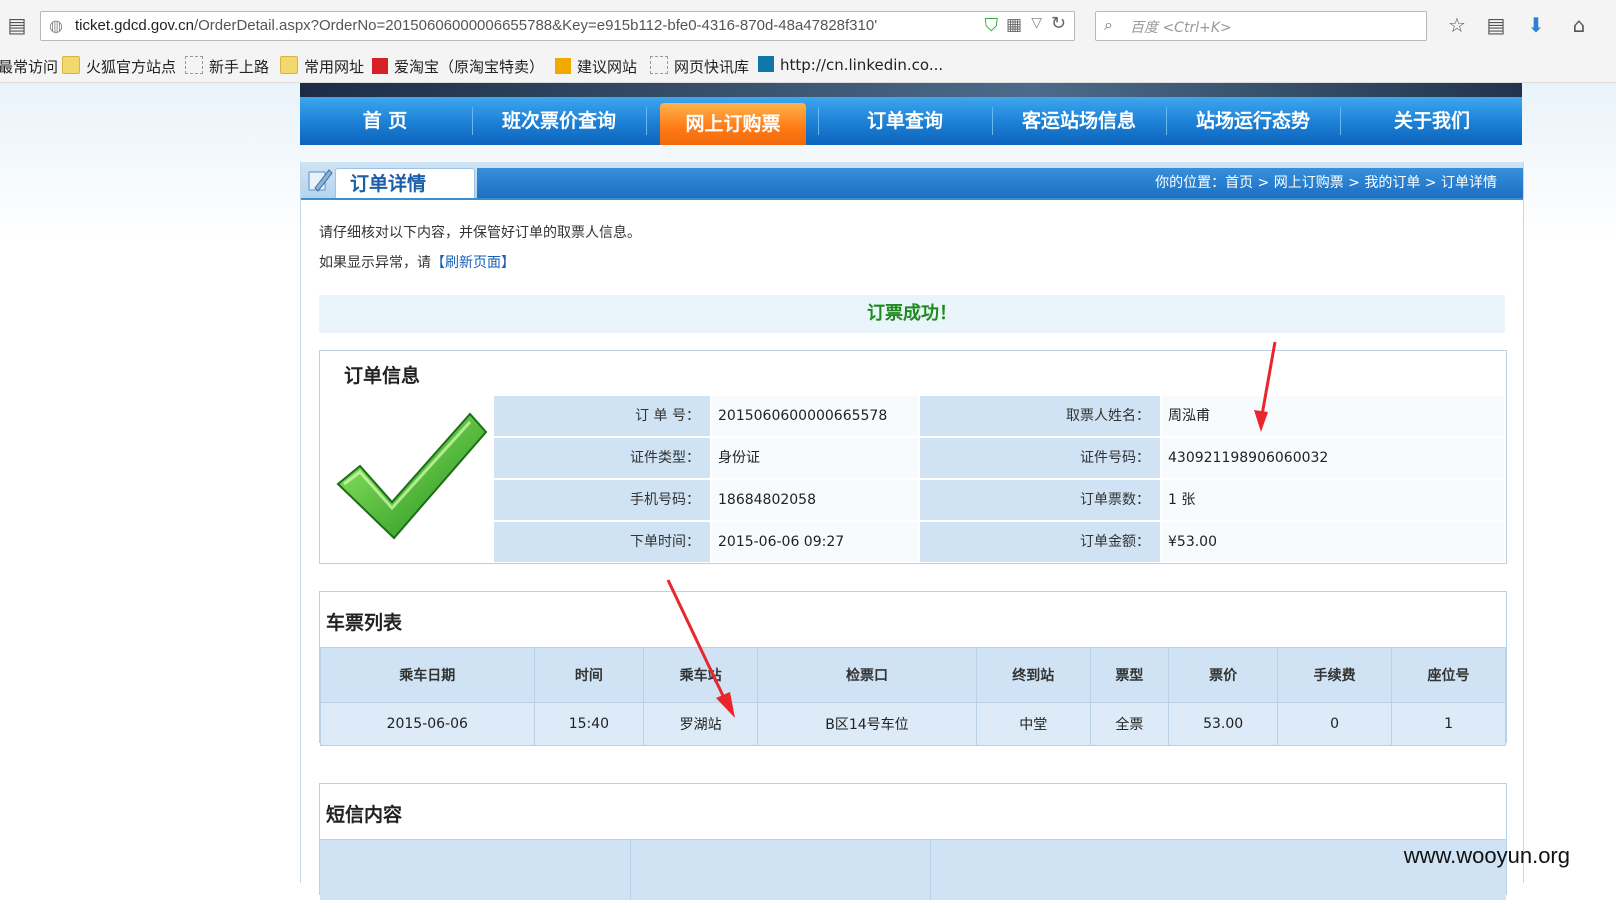 Image resolution: width=1616 pixels, height=900 pixels. Describe the element at coordinates (696, 640) in the screenshot. I see `arrow-to-gate` at that location.